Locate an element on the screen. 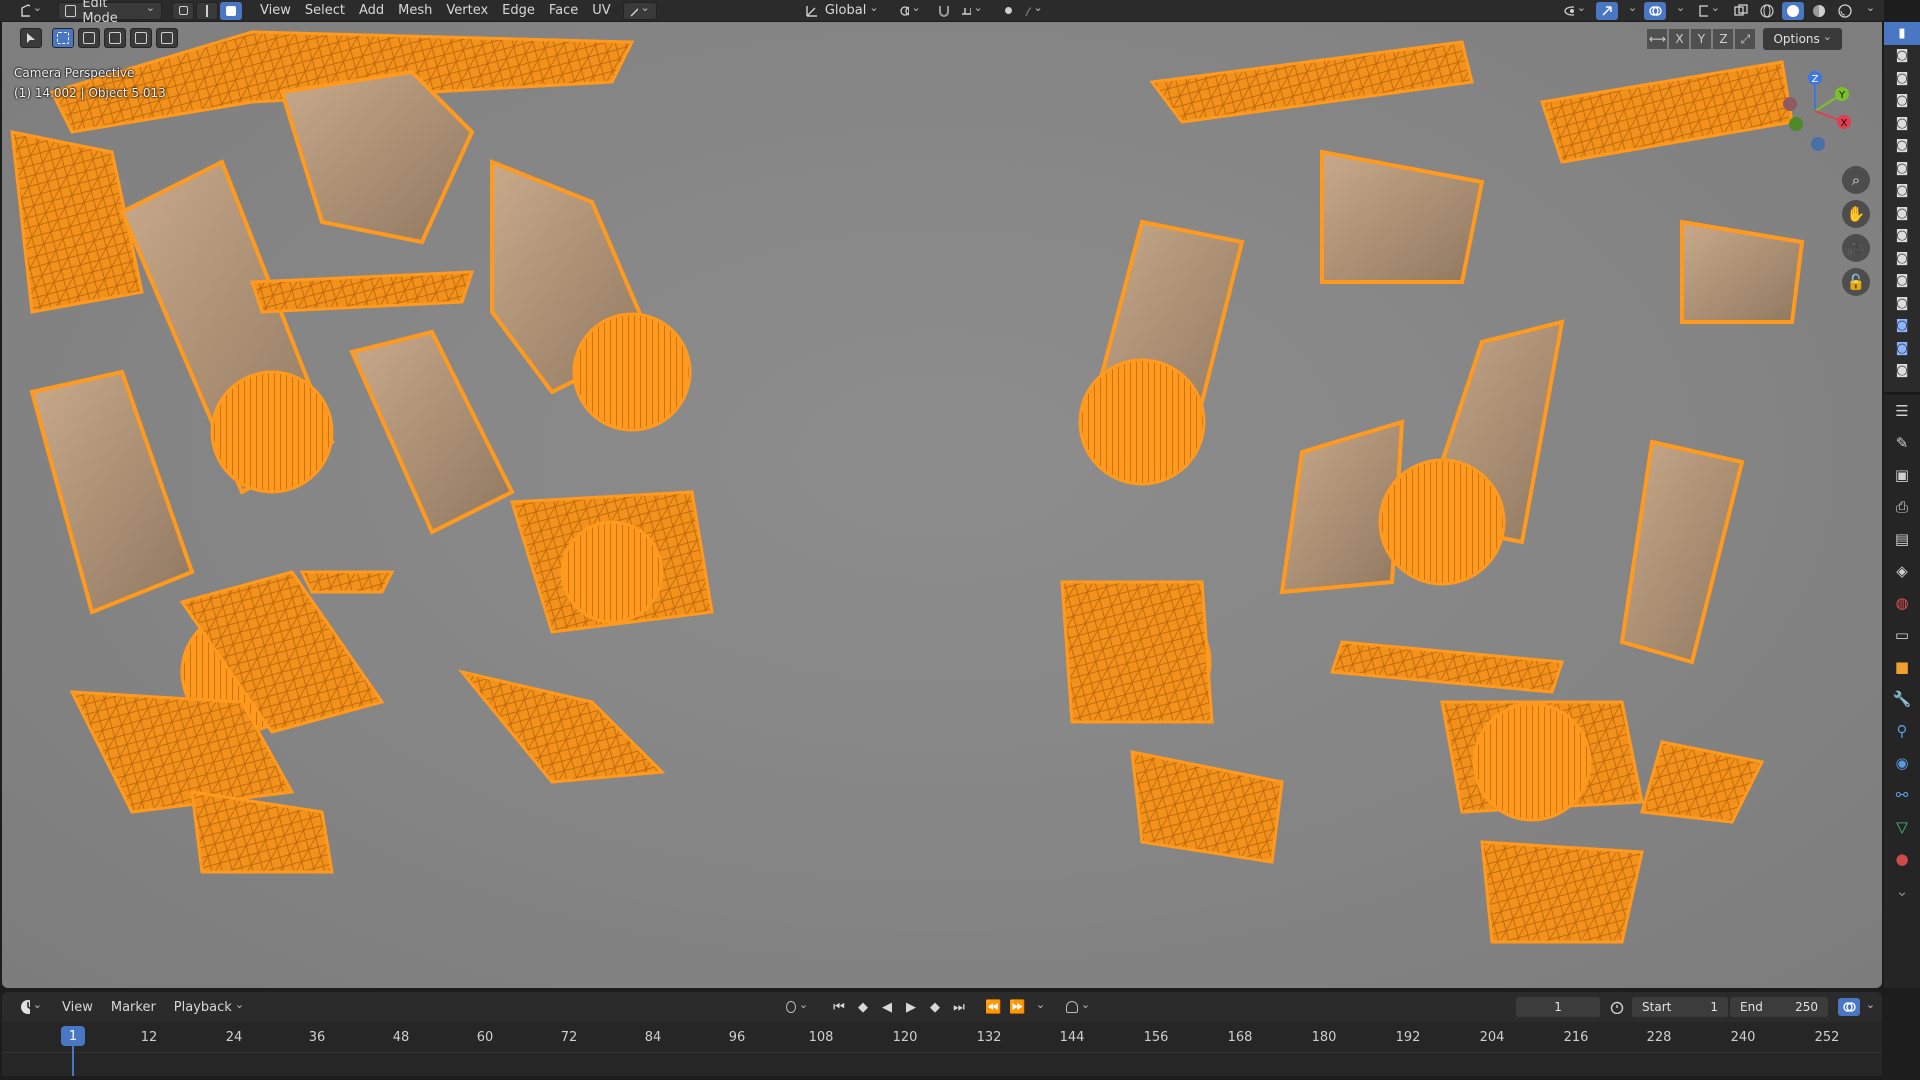 The height and width of the screenshot is (1080, 1920). next-marker-button: ⏩ is located at coordinates (1017, 1007).